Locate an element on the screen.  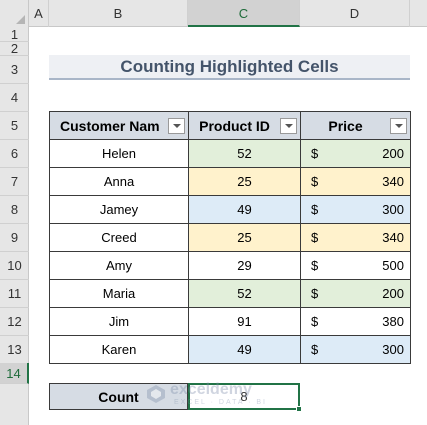
sheet-title: Counting Highlighted Cells is located at coordinates (229, 67).